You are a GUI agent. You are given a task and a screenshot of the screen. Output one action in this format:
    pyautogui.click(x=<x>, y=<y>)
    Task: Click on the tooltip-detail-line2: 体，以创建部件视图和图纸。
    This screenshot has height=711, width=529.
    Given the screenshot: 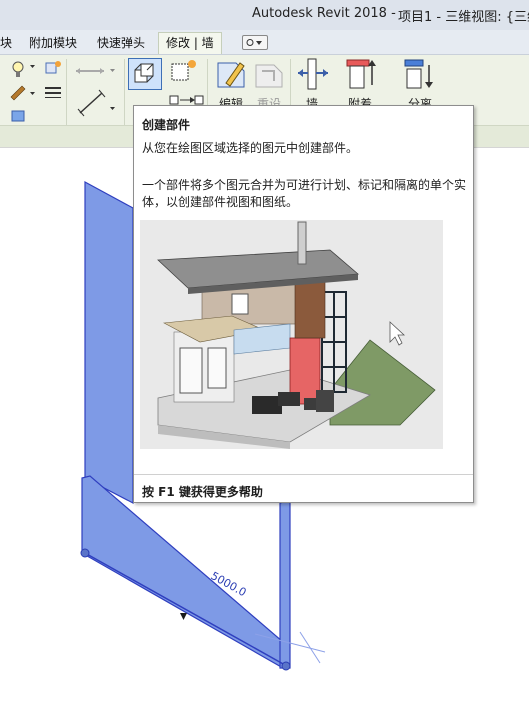 What is the action you would take?
    pyautogui.click(x=220, y=202)
    